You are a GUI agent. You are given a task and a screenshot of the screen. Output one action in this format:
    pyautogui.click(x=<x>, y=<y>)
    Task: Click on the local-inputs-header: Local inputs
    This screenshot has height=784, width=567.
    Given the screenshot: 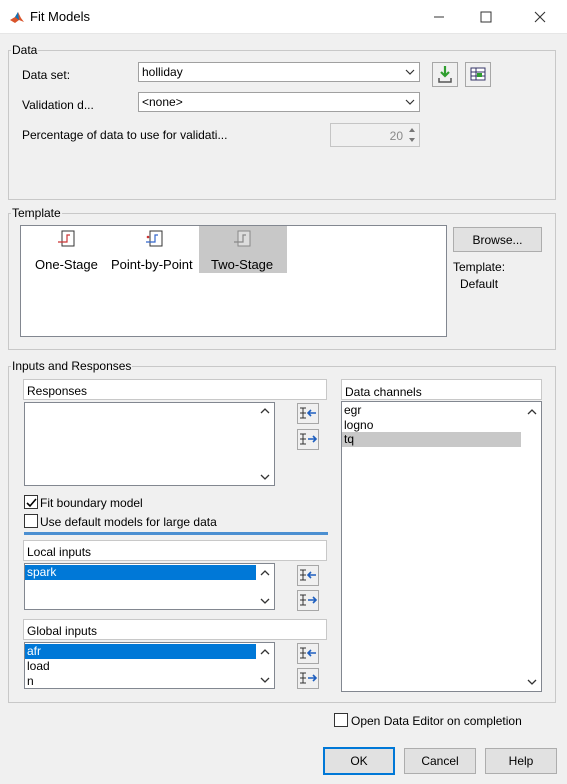 What is the action you would take?
    pyautogui.click(x=175, y=550)
    